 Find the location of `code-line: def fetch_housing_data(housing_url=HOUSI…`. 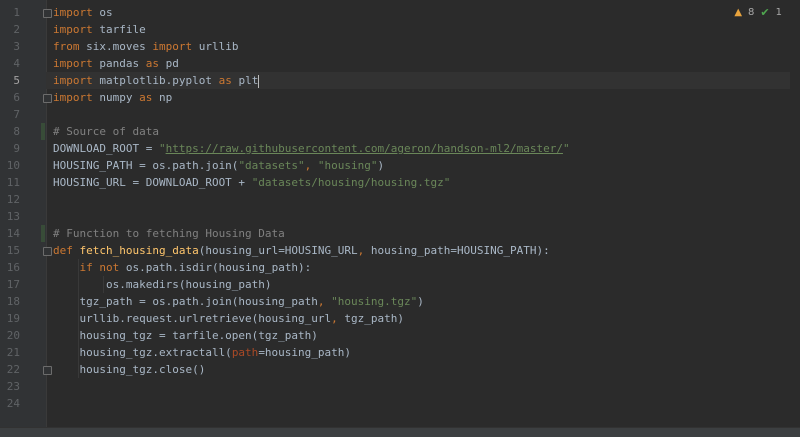

code-line: def fetch_housing_data(housing_url=HOUSI… is located at coordinates (426, 250).